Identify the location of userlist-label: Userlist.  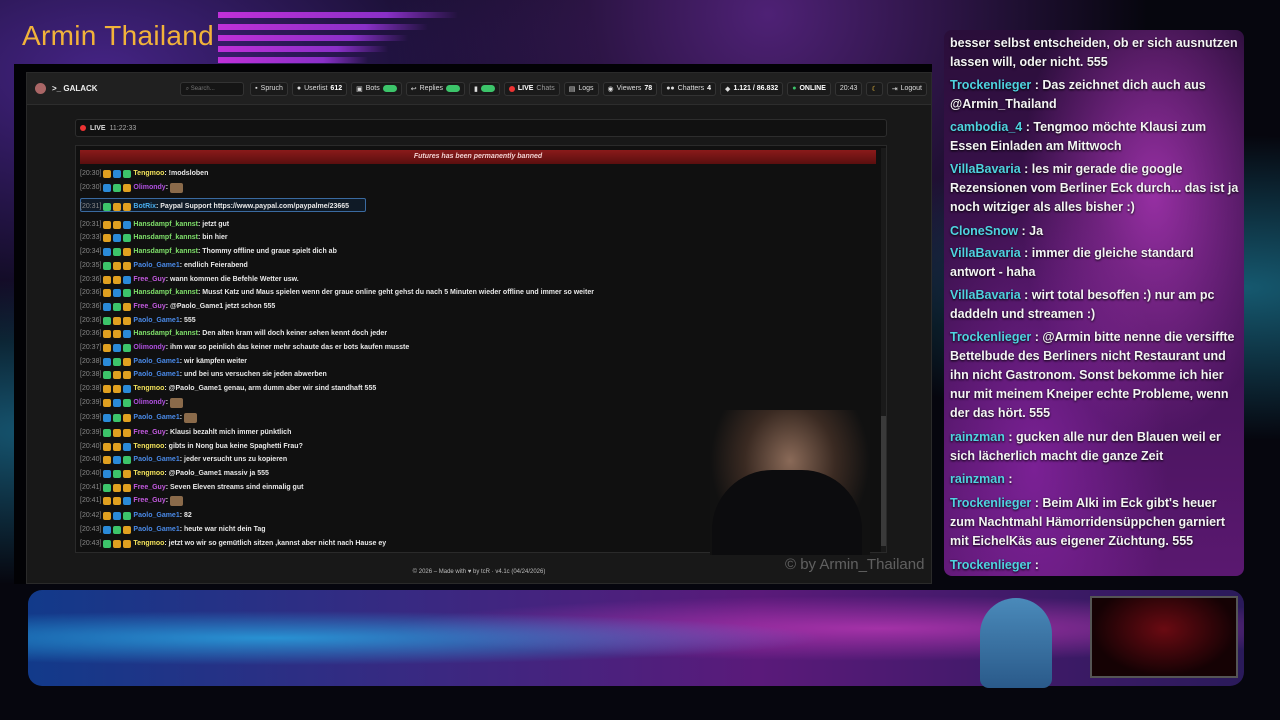
(316, 88).